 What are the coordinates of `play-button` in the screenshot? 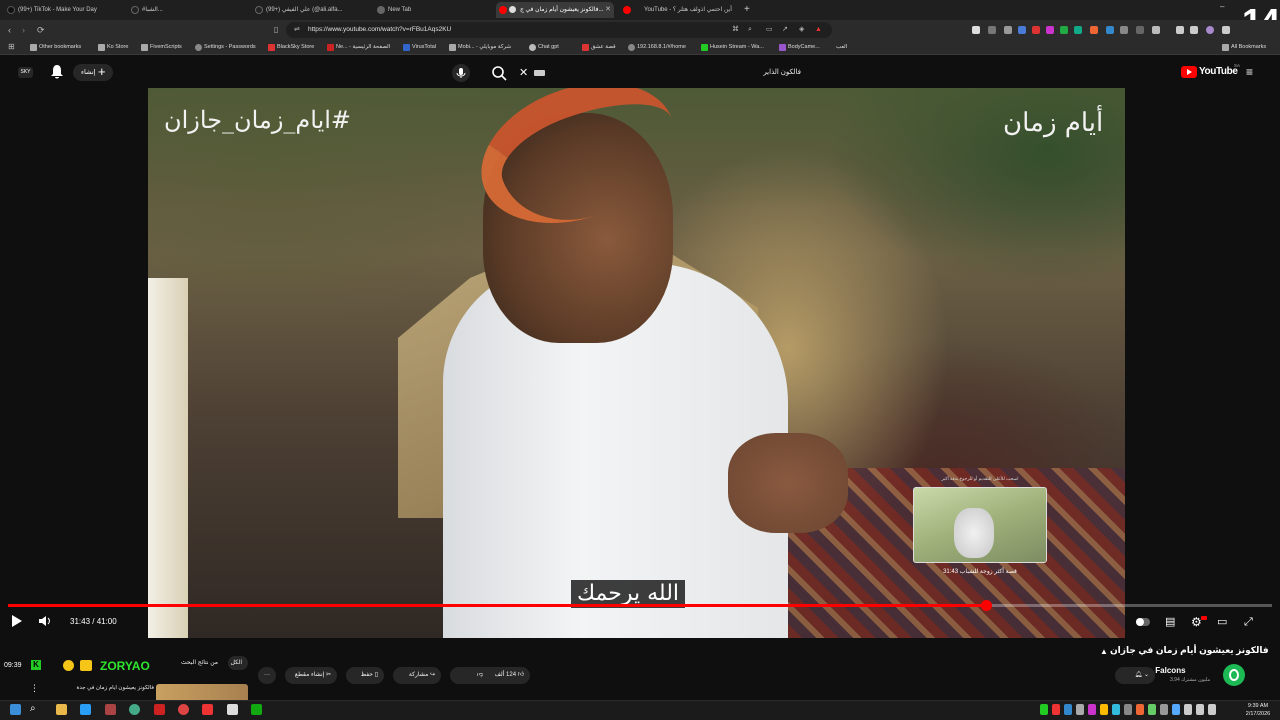 It's located at (17, 622).